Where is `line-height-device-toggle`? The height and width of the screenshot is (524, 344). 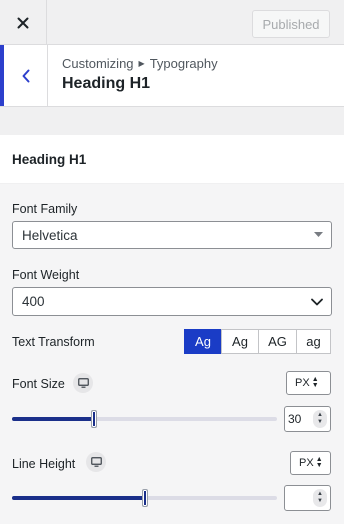
line-height-device-toggle is located at coordinates (96, 462).